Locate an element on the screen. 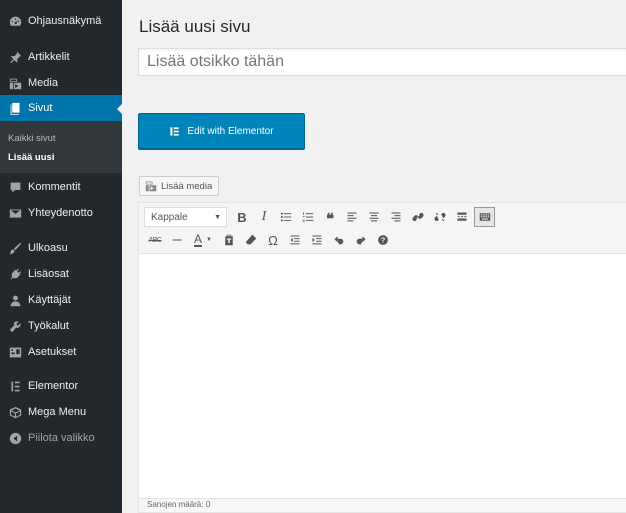  unlink-icon is located at coordinates (440, 217).